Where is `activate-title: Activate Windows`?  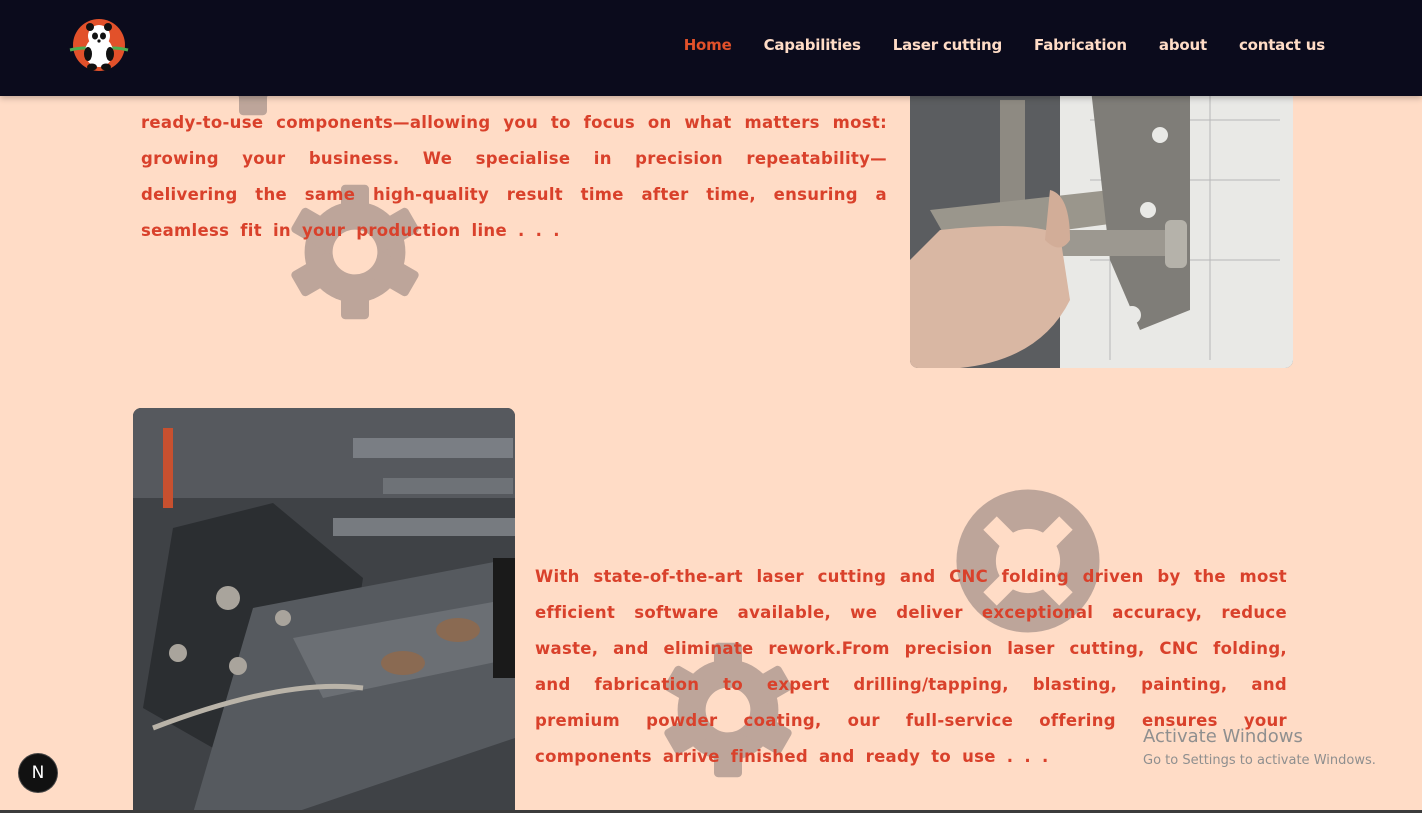 activate-title: Activate Windows is located at coordinates (1223, 736).